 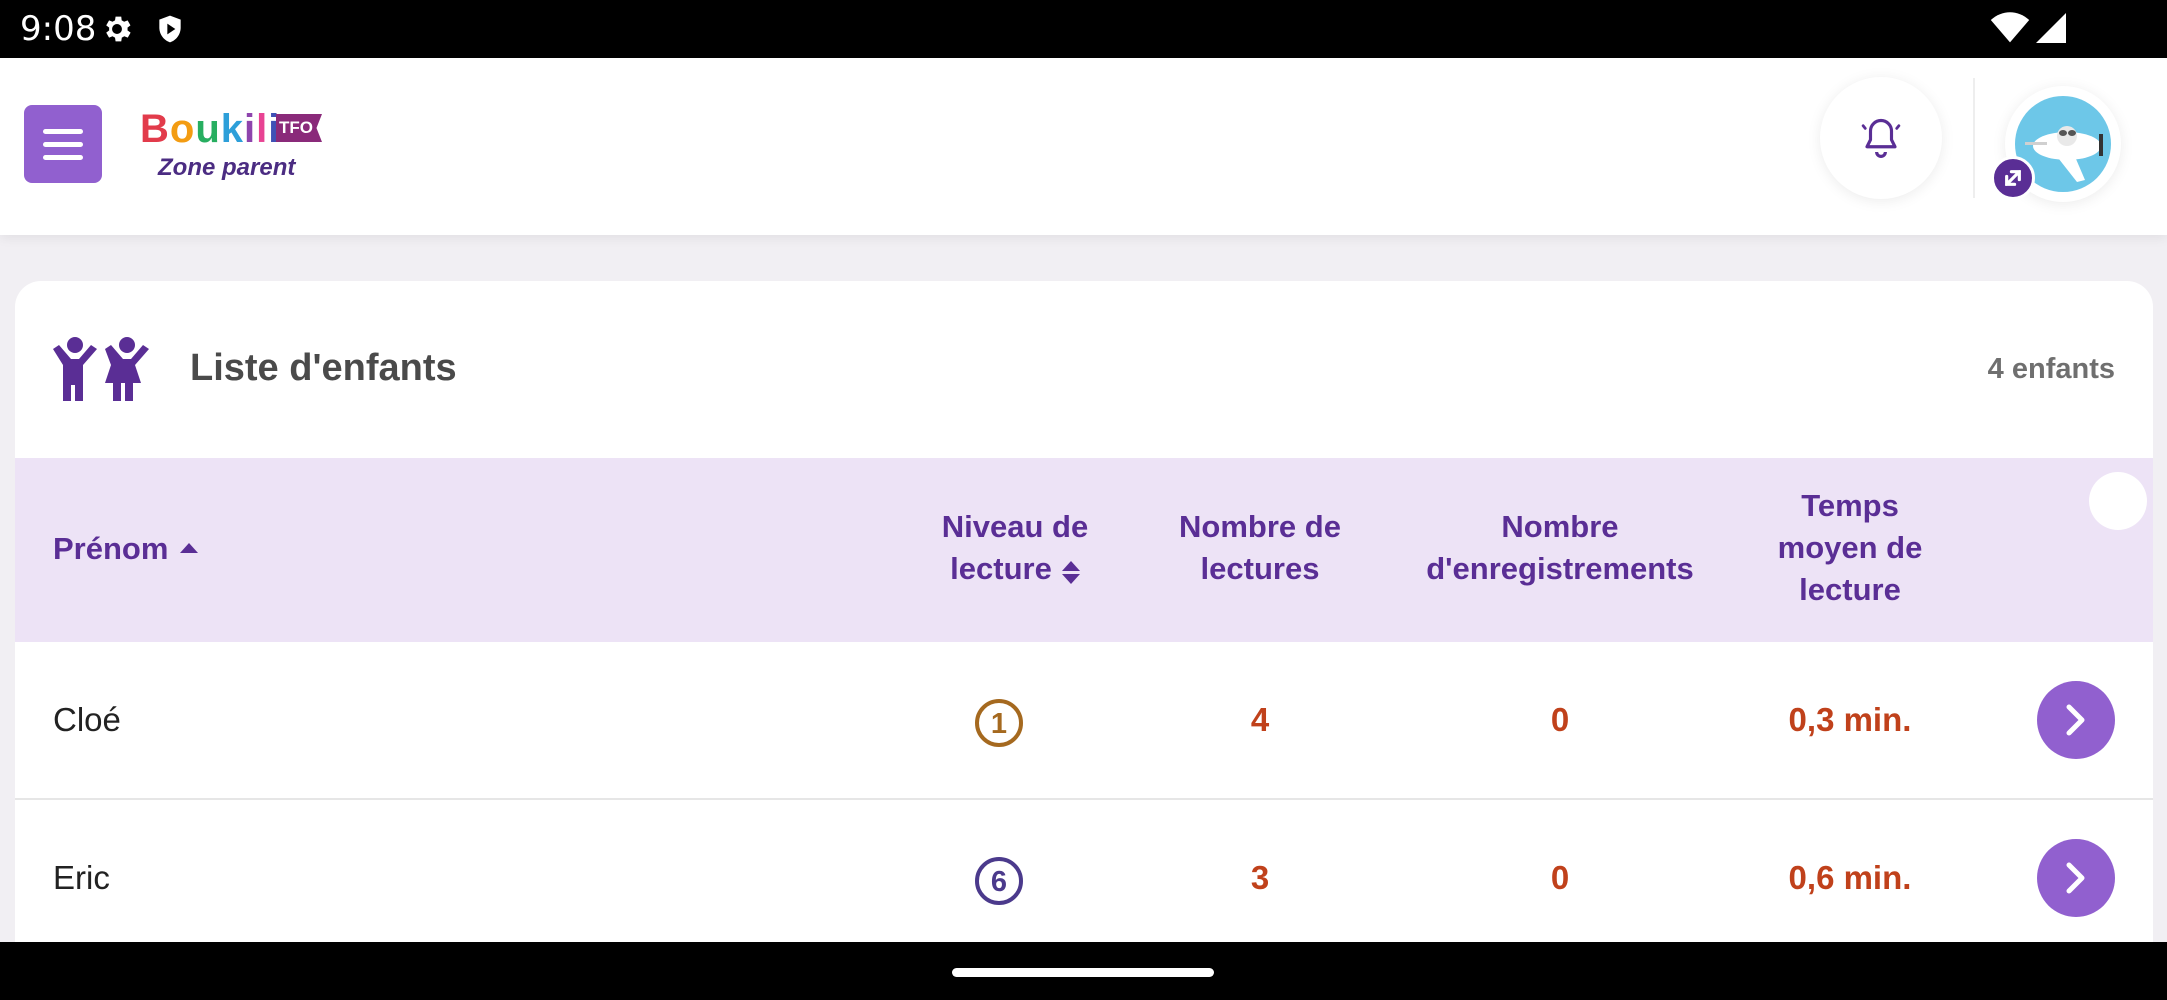 What do you see at coordinates (2051, 28) in the screenshot?
I see `signal-icon` at bounding box center [2051, 28].